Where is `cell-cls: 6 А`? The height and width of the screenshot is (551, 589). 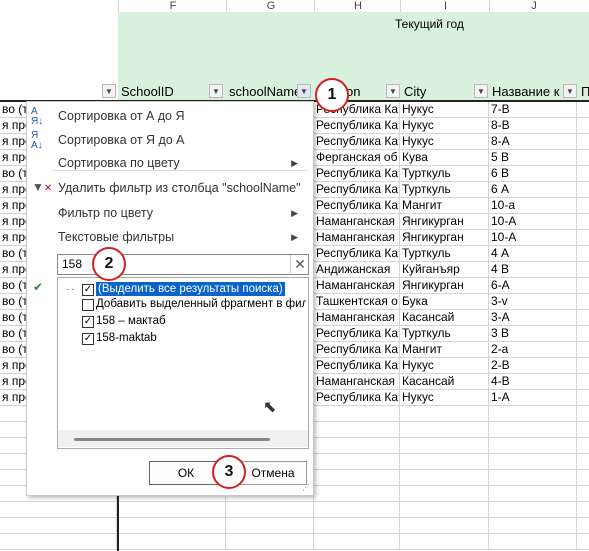
cell-cls: 6 А is located at coordinates (533, 190).